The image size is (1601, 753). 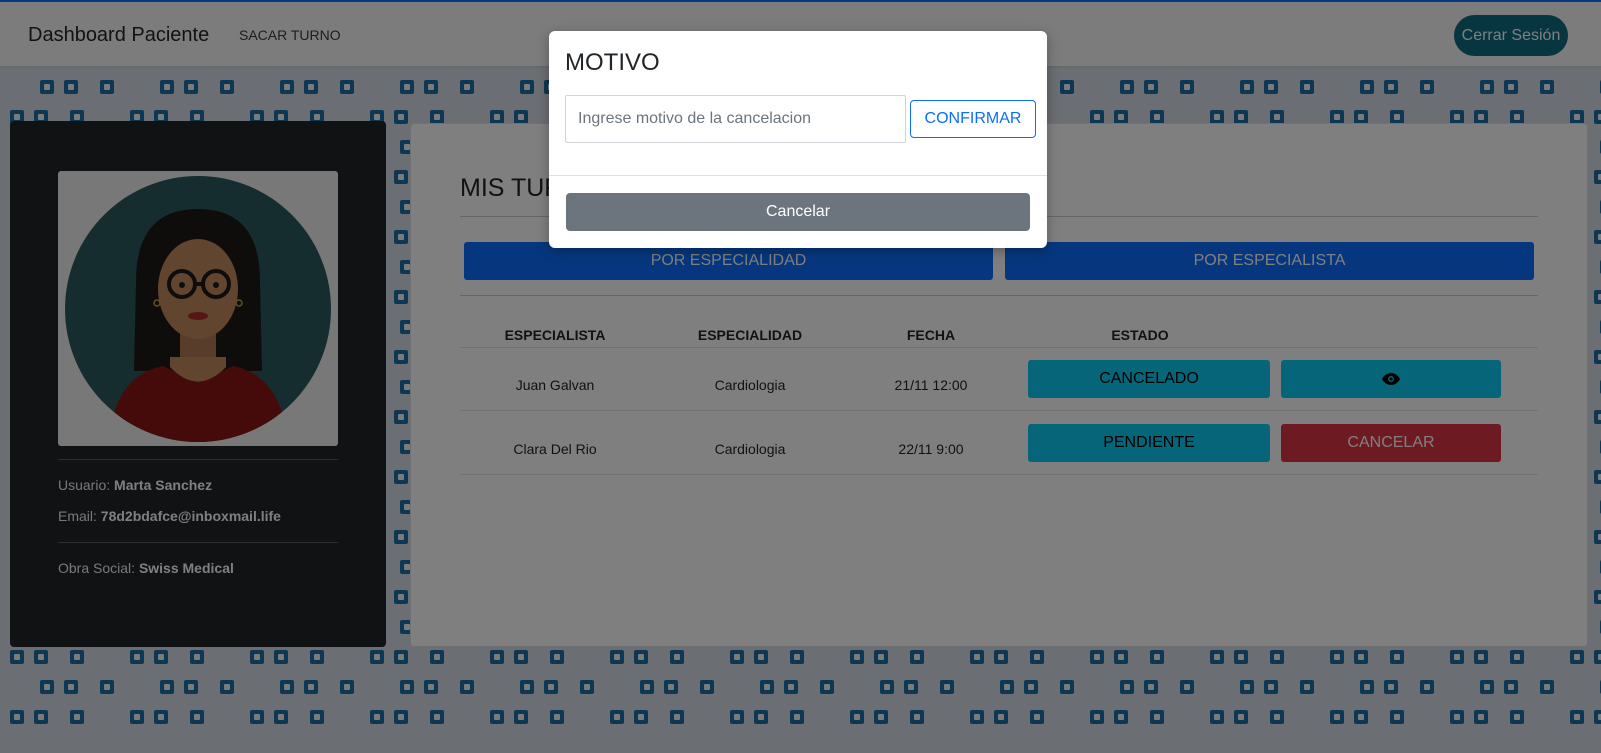 I want to click on cancel-reason-modal: MOTIVO CONFIRMAR Cancelar, so click(x=798, y=139).